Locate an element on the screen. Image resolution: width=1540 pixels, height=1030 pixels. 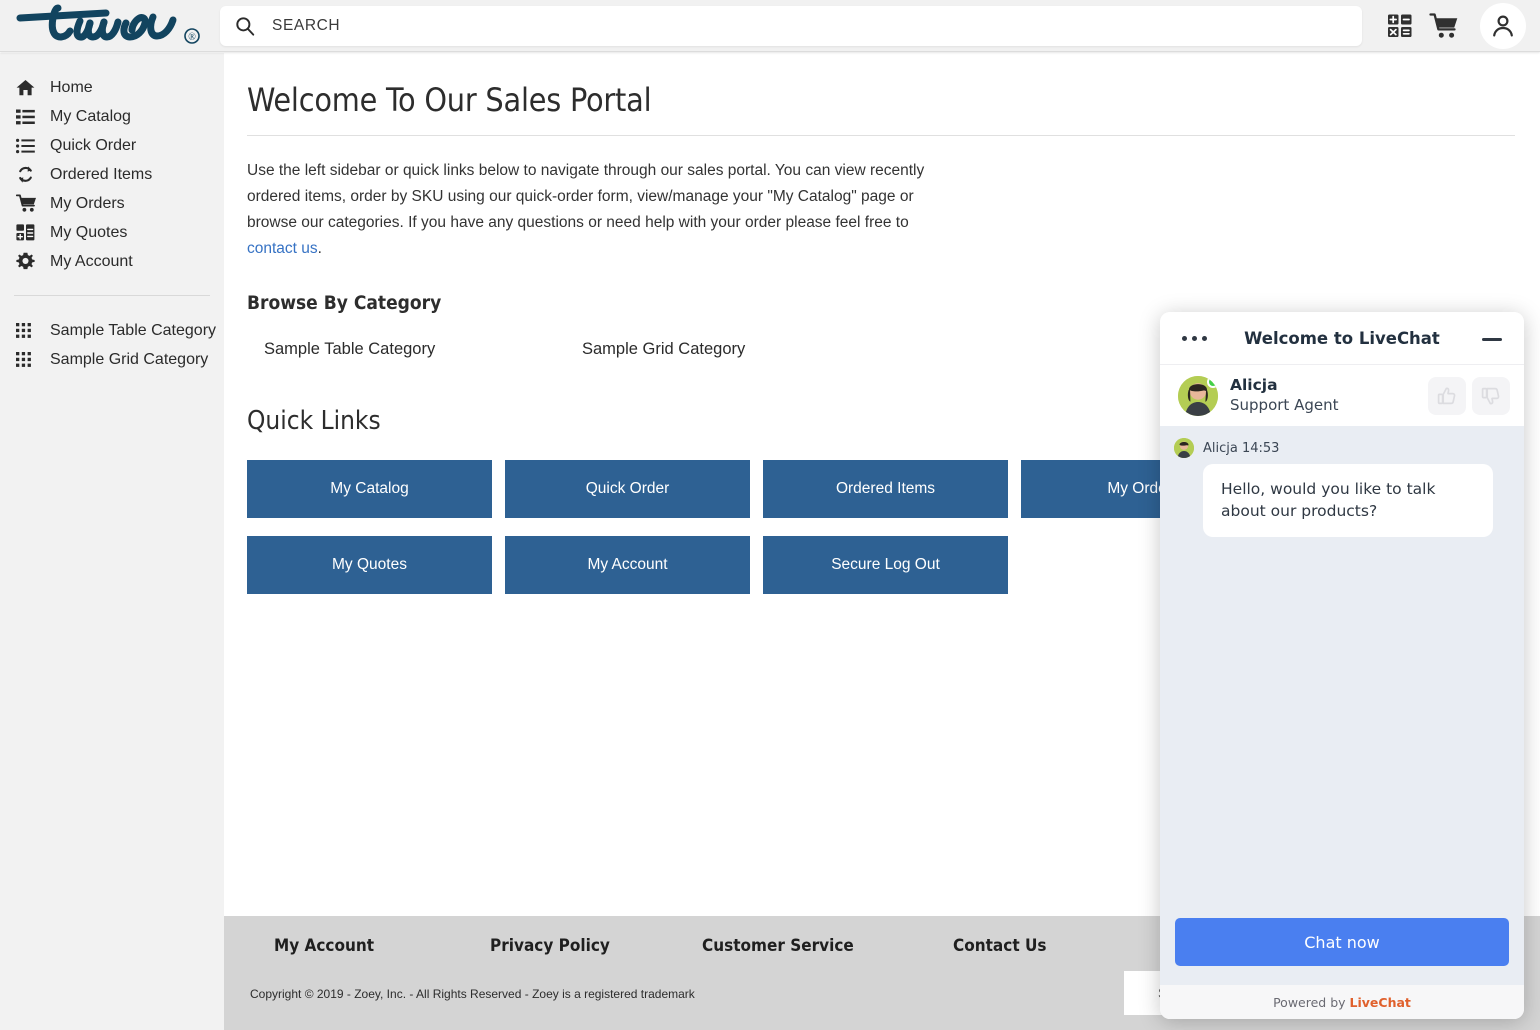
minimize-icon is located at coordinates (1492, 339).